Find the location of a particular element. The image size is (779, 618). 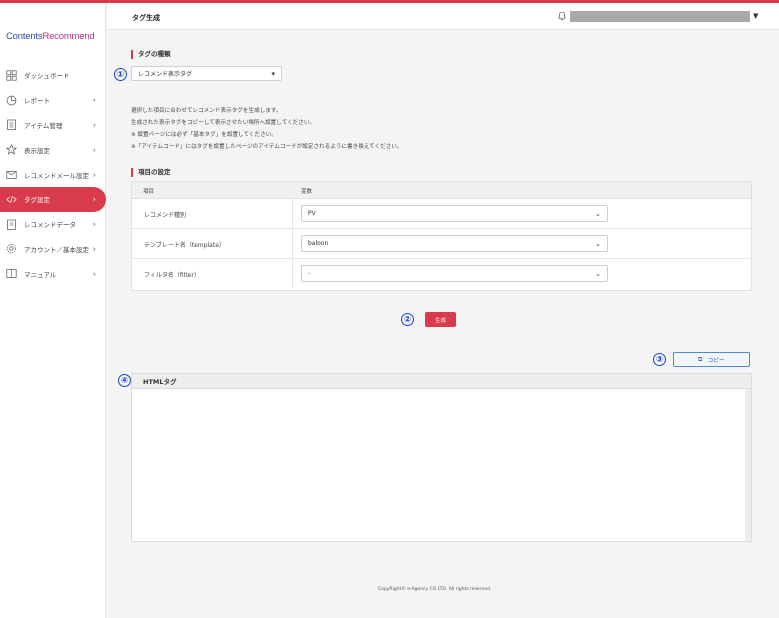

scrollbar is located at coordinates (748, 465).